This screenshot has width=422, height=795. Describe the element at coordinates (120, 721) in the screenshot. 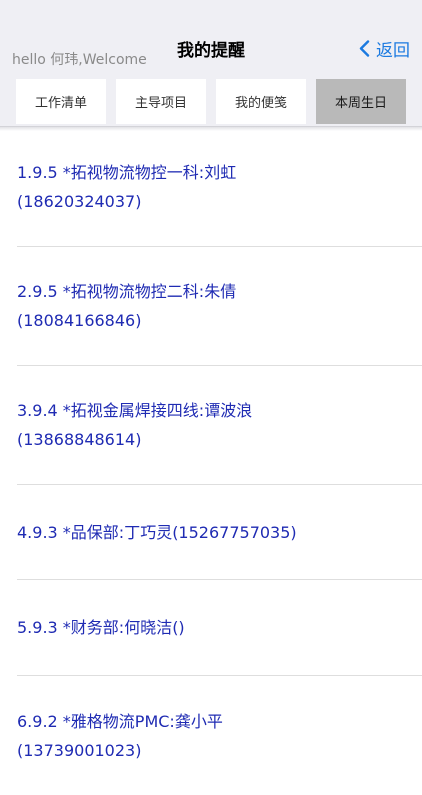

I see `list-item-line1: 6.9.2 *雅格物流PMC:龚小平` at that location.